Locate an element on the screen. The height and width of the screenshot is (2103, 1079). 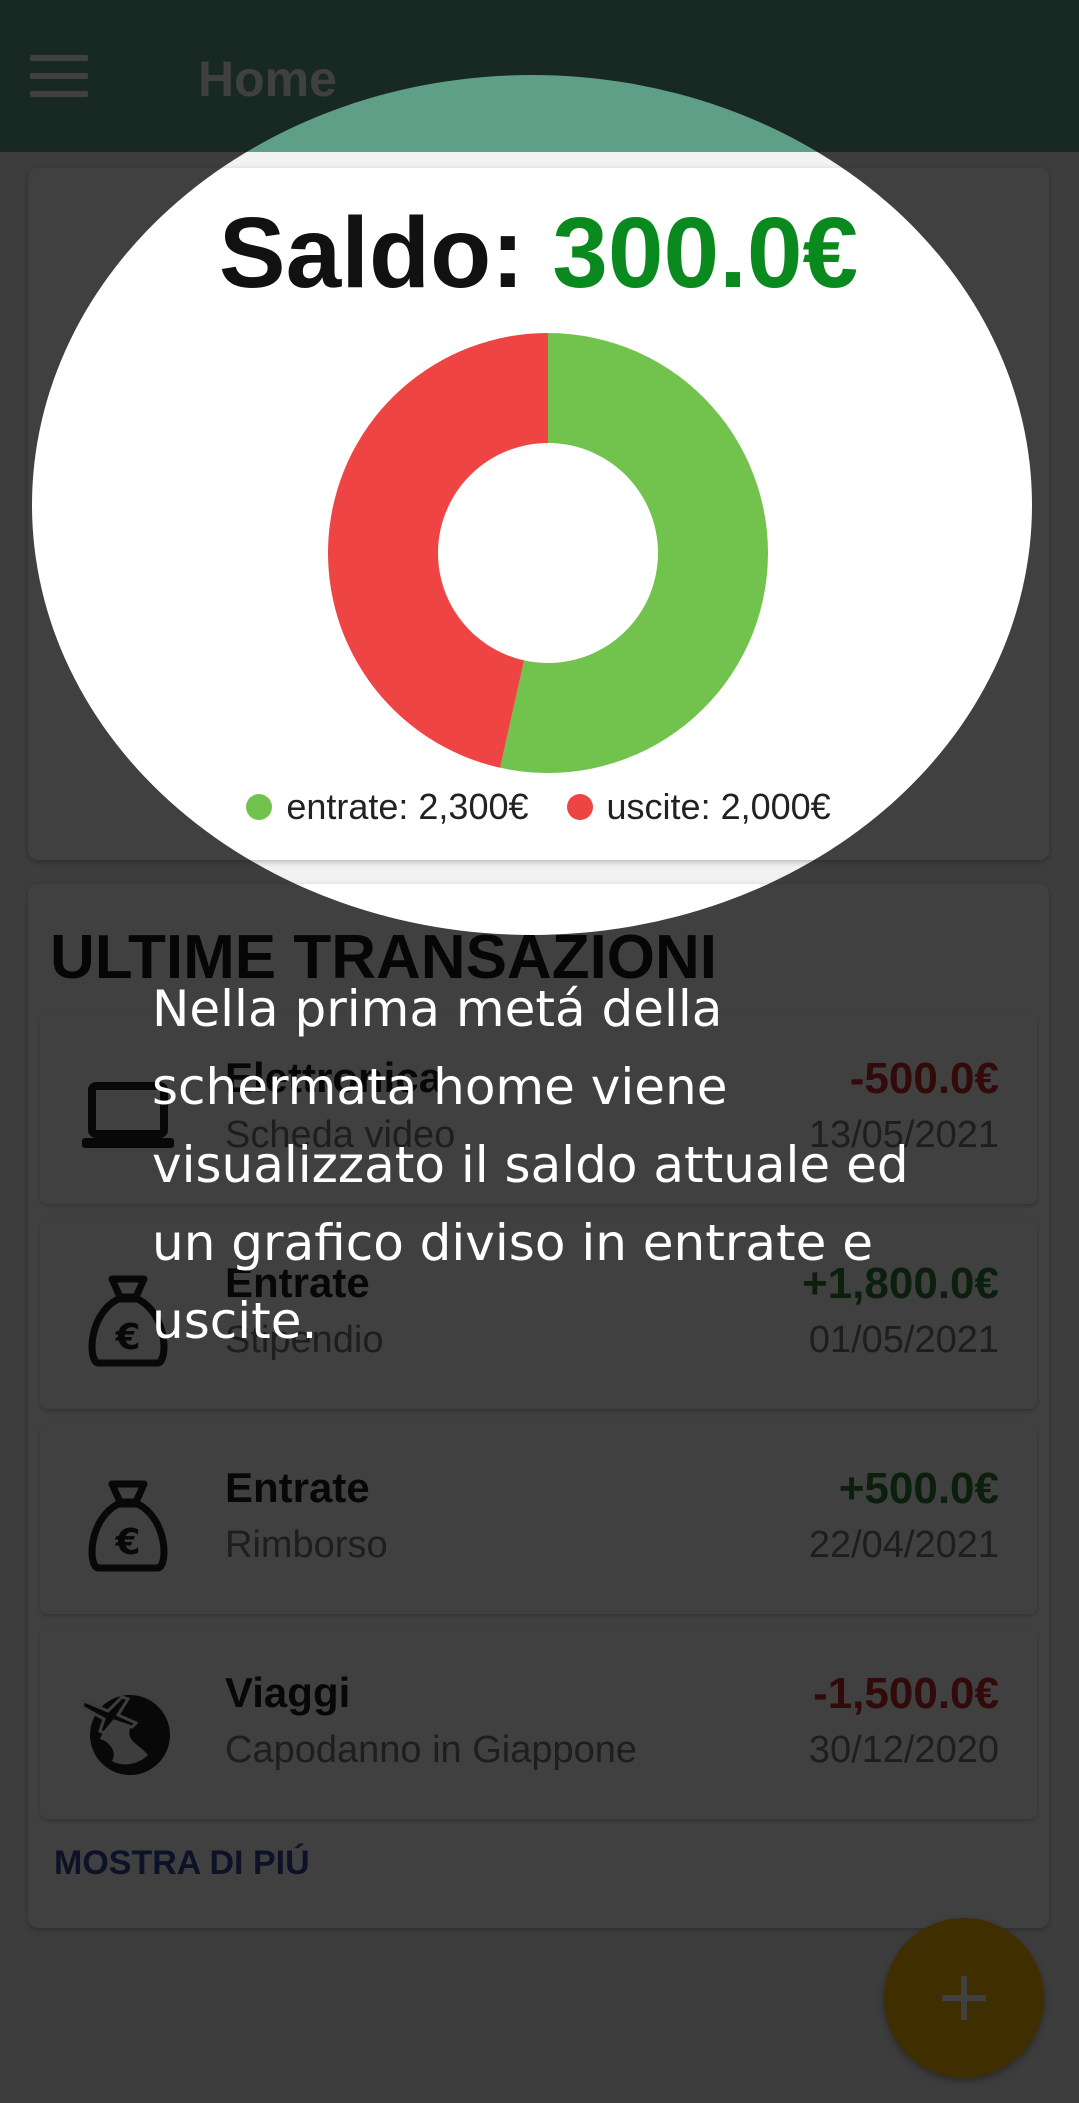
page-title: Home is located at coordinates (267, 79).